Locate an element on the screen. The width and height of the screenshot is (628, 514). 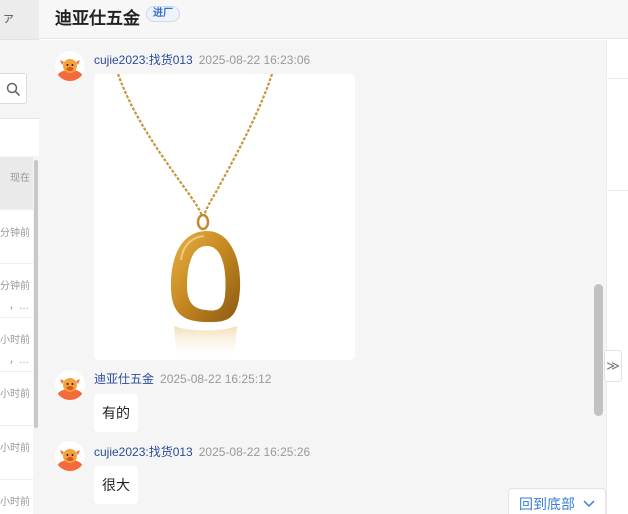
right-panel is located at coordinates (617, 277).